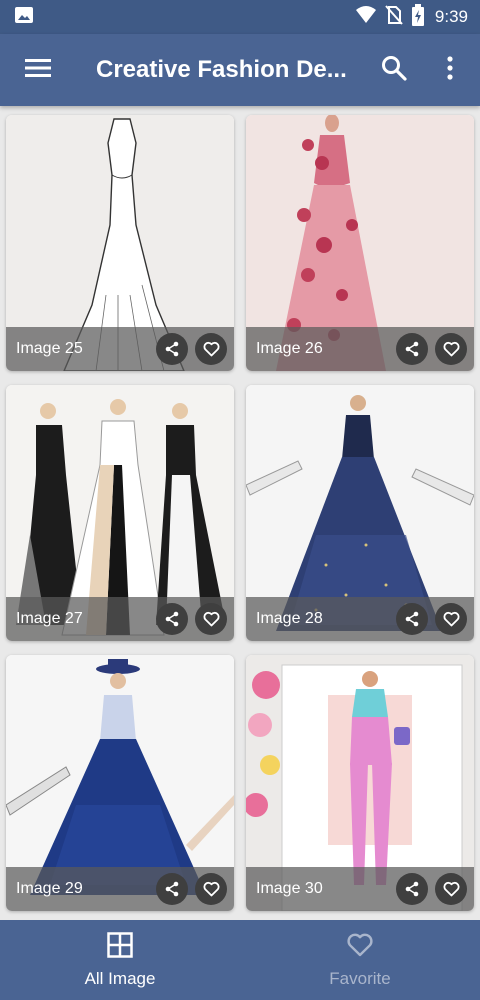 This screenshot has width=480, height=1000. Describe the element at coordinates (360, 243) in the screenshot. I see `image-card: Image 26` at that location.